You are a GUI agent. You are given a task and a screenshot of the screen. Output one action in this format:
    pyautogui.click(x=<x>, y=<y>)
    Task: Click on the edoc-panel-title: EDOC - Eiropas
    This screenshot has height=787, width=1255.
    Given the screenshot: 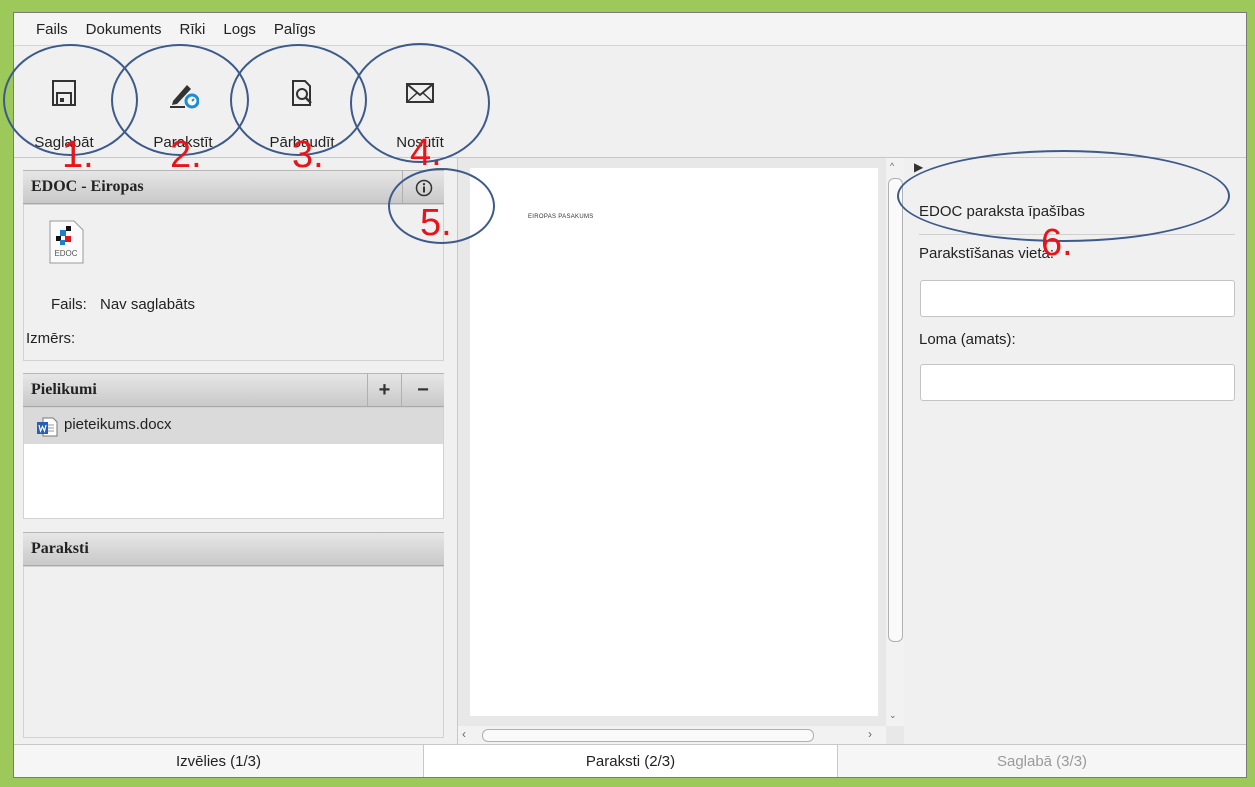 What is the action you would take?
    pyautogui.click(x=87, y=186)
    